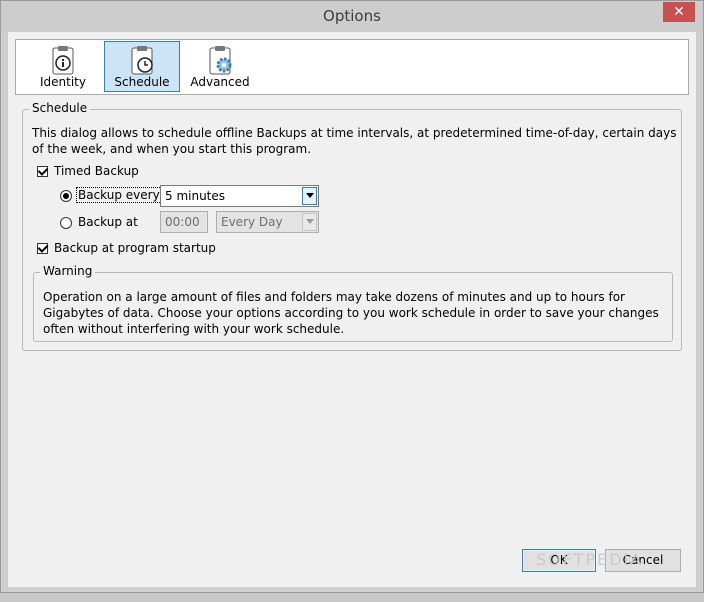  I want to click on backup-day-value: Every Day, so click(252, 222).